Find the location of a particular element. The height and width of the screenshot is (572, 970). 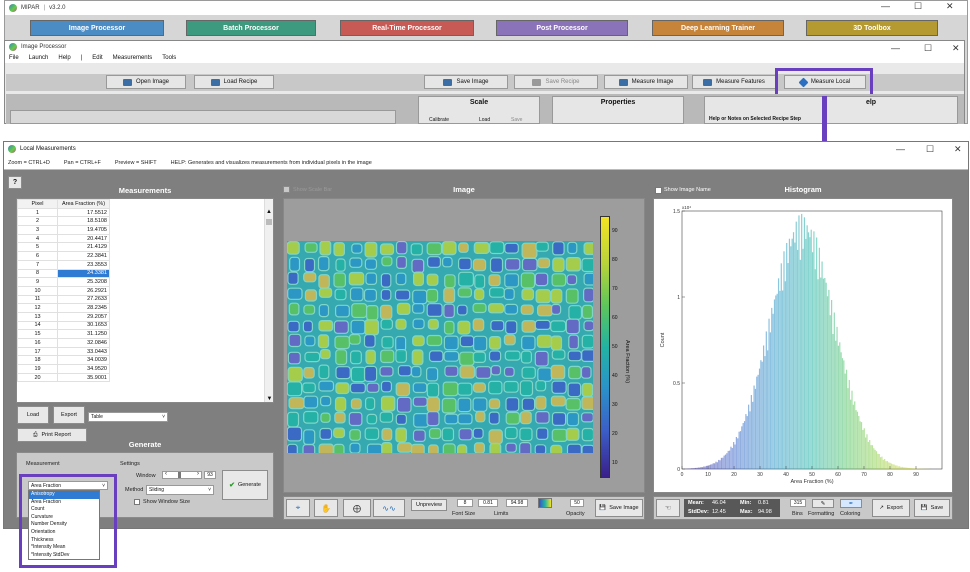

table-row: 19 34.9520 is located at coordinates (63, 369).